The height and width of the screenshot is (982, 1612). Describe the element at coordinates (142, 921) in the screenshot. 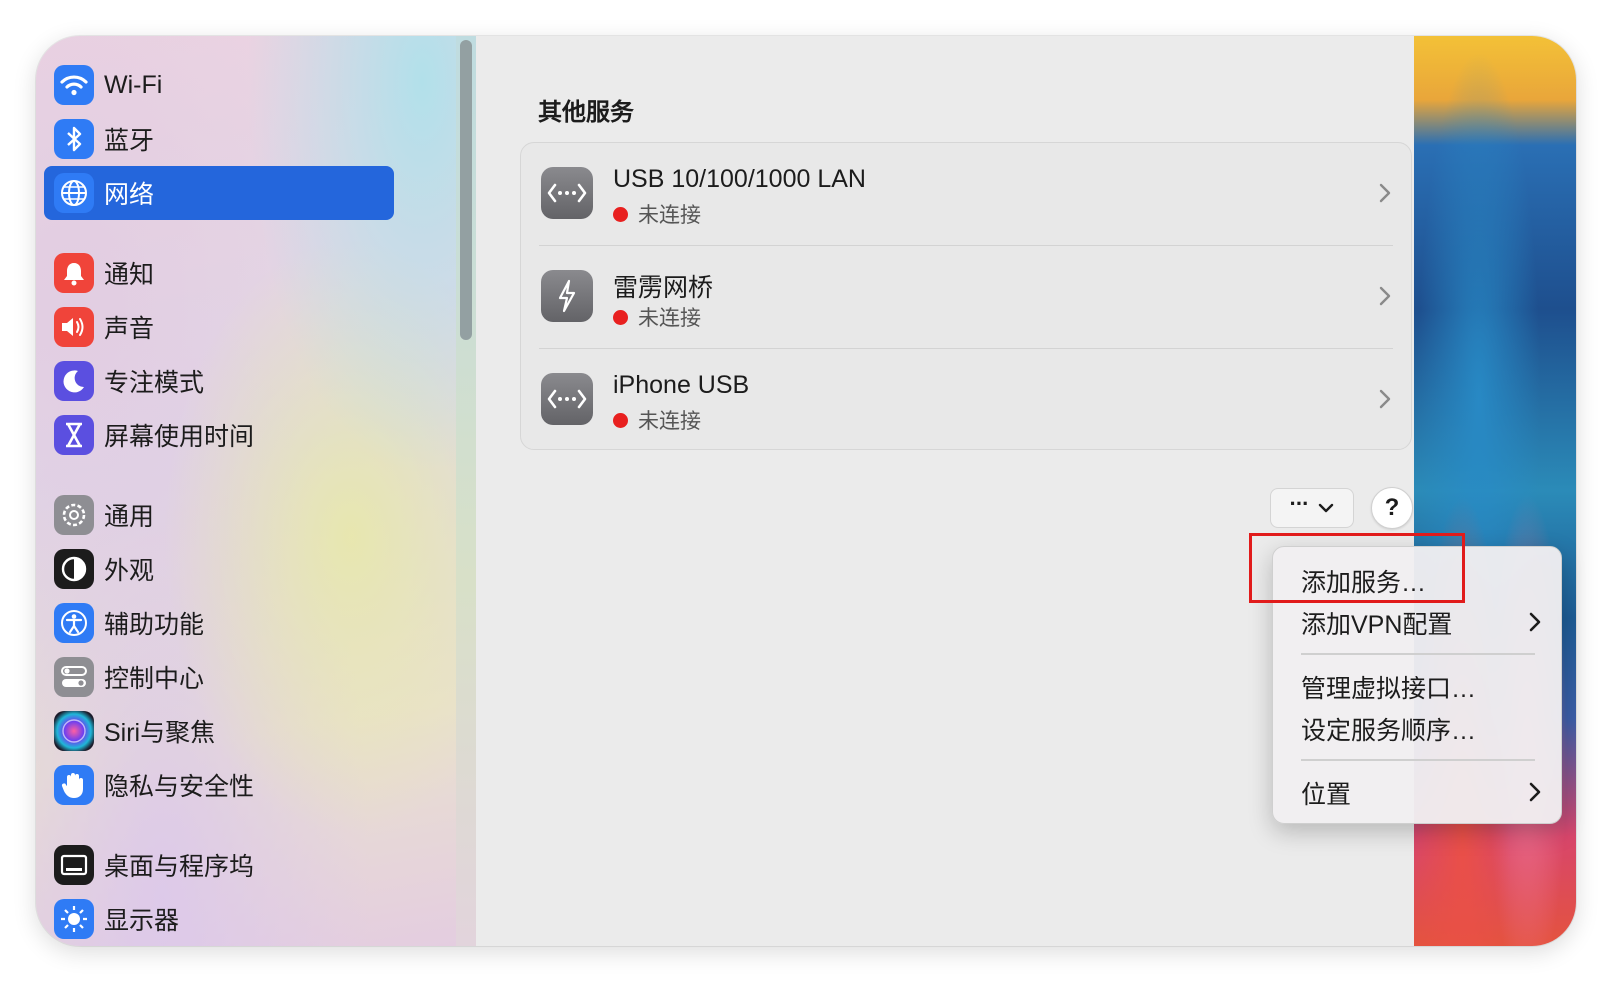

I see `sidebar-item-label: 显示器` at that location.